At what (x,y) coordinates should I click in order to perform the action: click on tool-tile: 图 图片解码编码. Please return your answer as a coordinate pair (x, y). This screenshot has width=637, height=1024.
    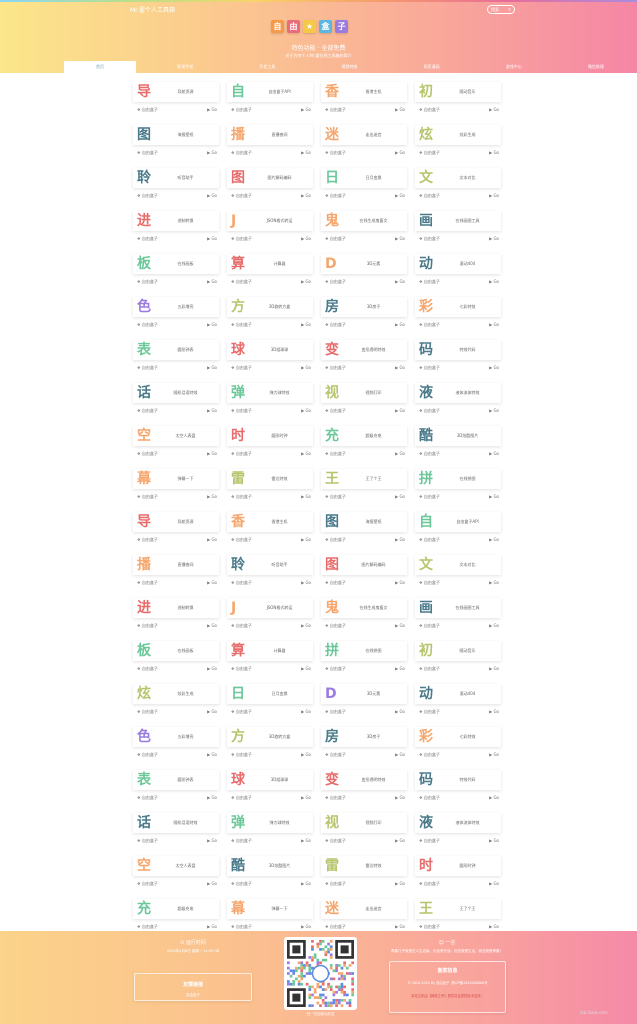
    Looking at the image, I should click on (364, 565).